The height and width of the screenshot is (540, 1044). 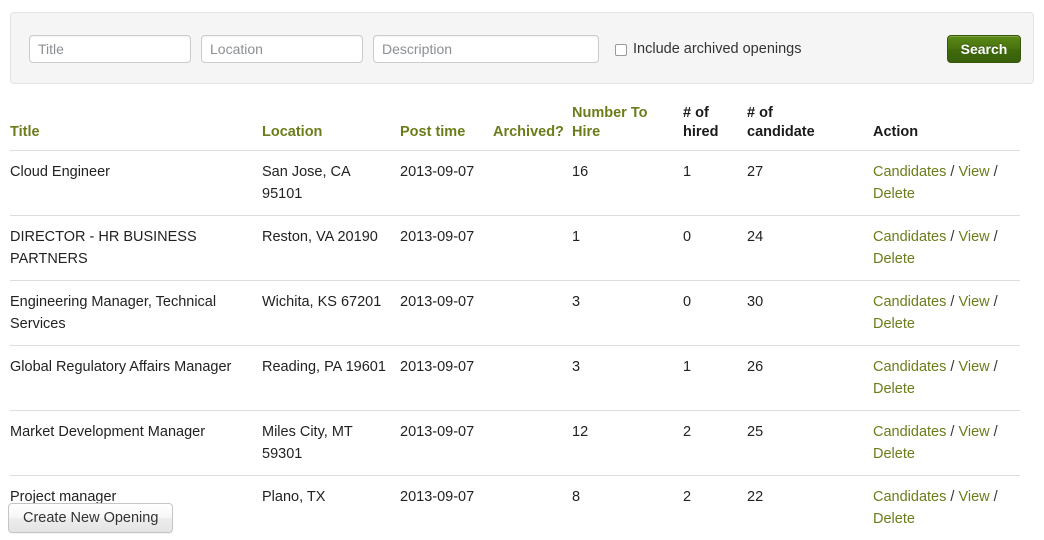 I want to click on column-header-post-time-link: Post time, so click(x=432, y=132).